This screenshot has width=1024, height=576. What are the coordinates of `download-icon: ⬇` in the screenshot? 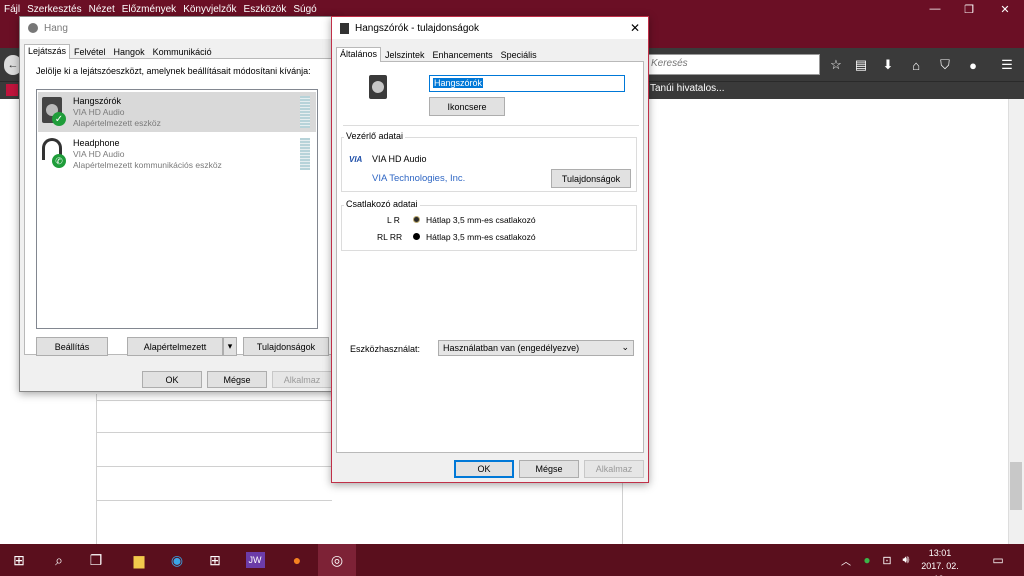 It's located at (888, 65).